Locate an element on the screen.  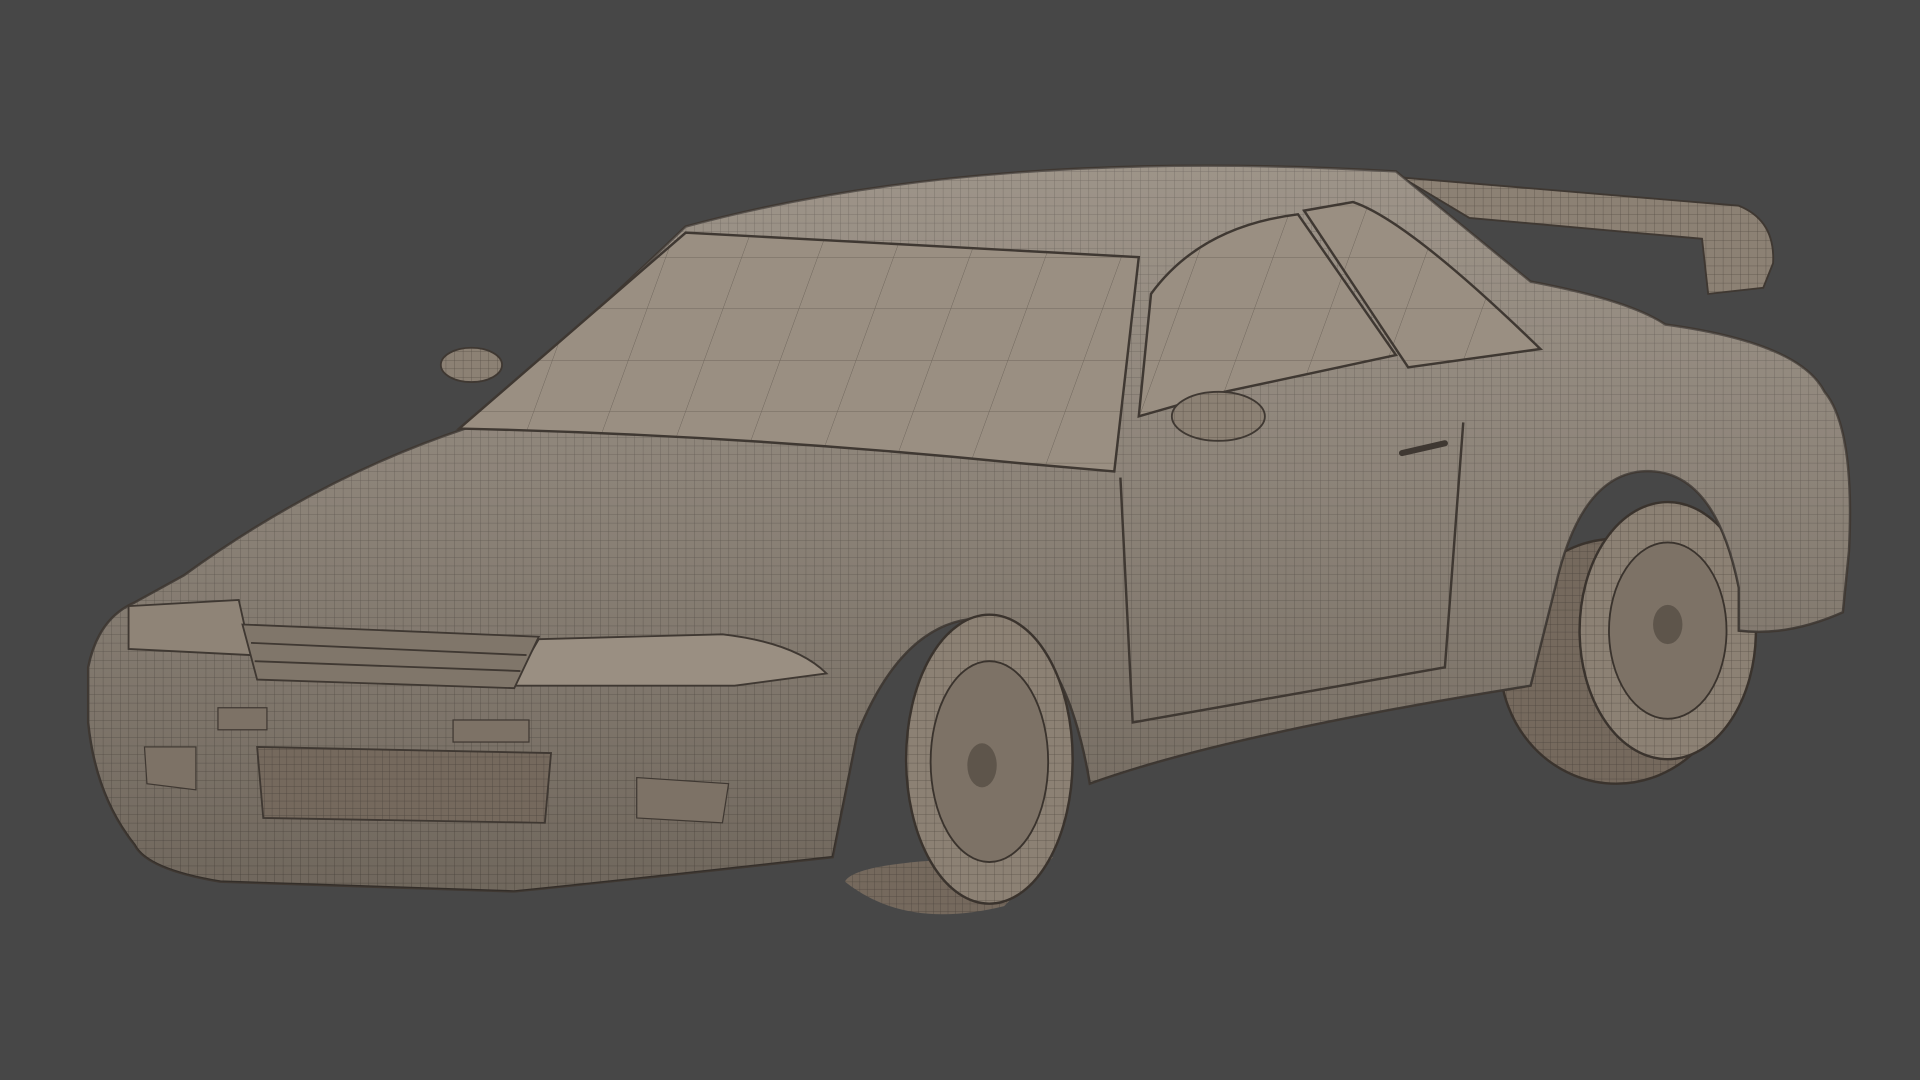
bumper-intake is located at coordinates (404, 784).